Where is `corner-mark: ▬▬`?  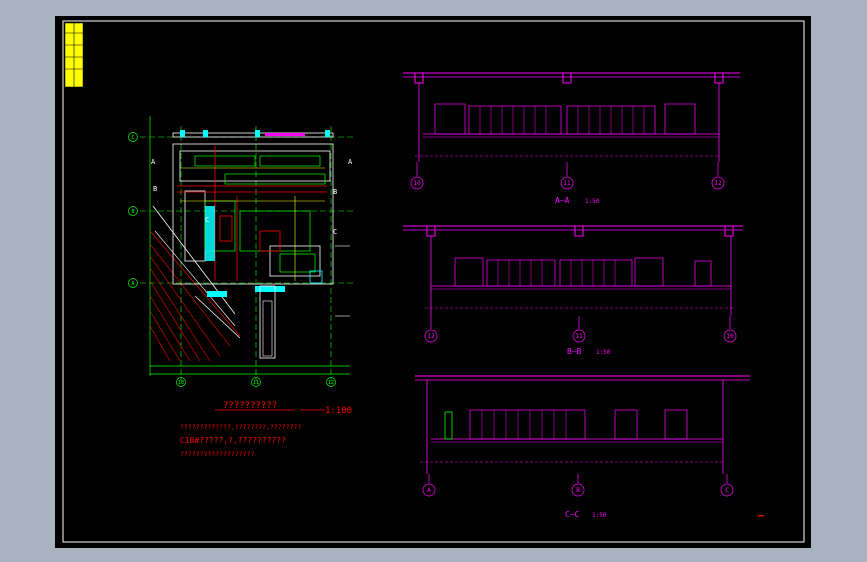
corner-mark: ▬▬ is located at coordinates (761, 516).